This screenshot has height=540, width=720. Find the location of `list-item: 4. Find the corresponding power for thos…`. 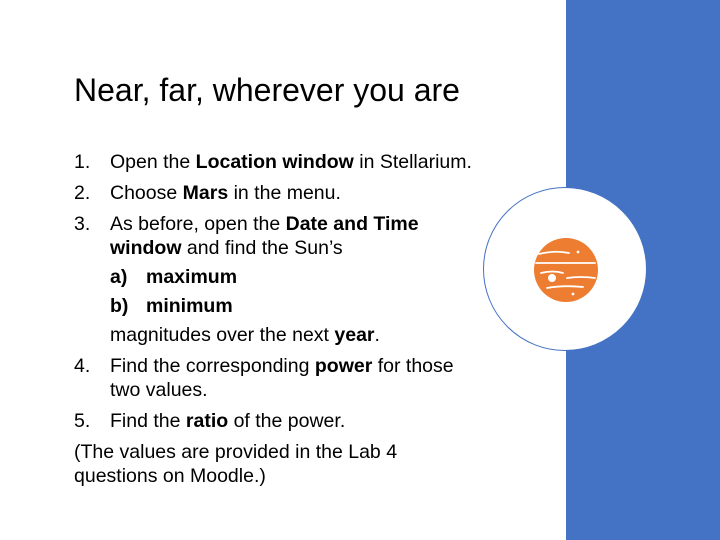

list-item: 4. Find the corresponding power for thos… is located at coordinates (274, 378).